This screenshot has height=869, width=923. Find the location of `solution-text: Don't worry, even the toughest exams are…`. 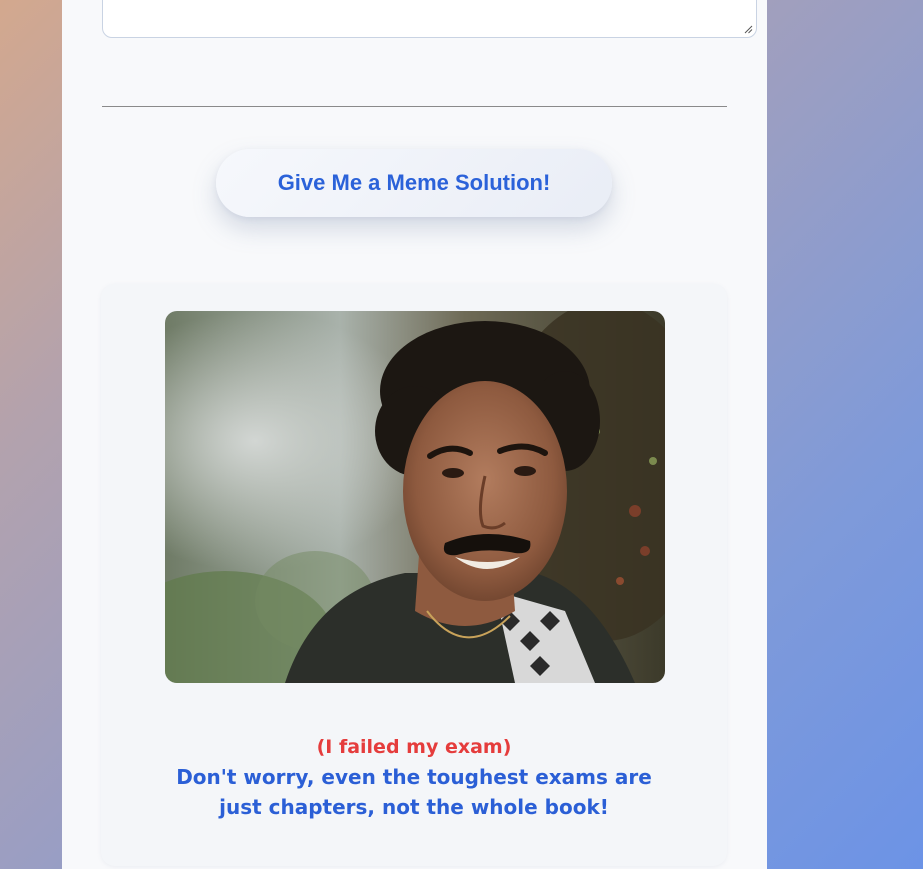

solution-text: Don't worry, even the toughest exams are… is located at coordinates (414, 792).